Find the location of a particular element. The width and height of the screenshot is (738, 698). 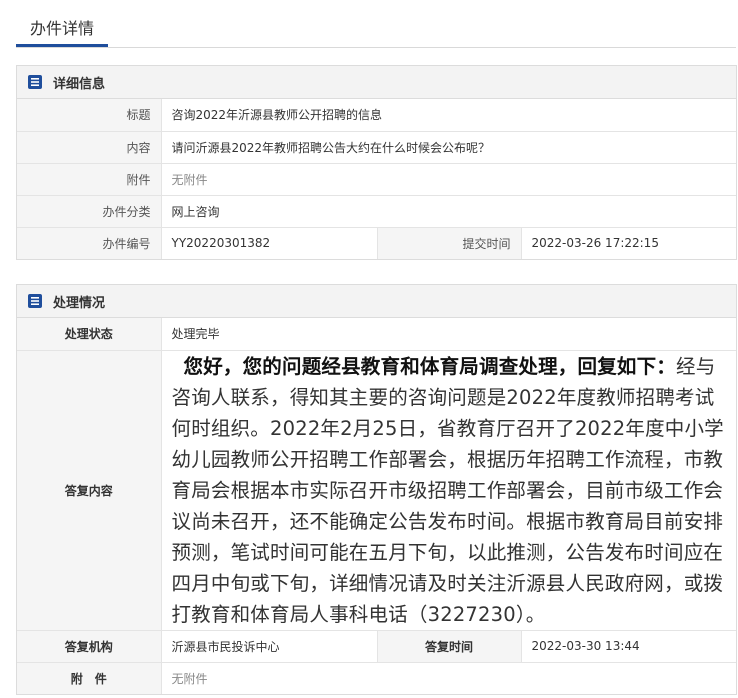

handling-panel-header: 处理情况 is located at coordinates (376, 301).